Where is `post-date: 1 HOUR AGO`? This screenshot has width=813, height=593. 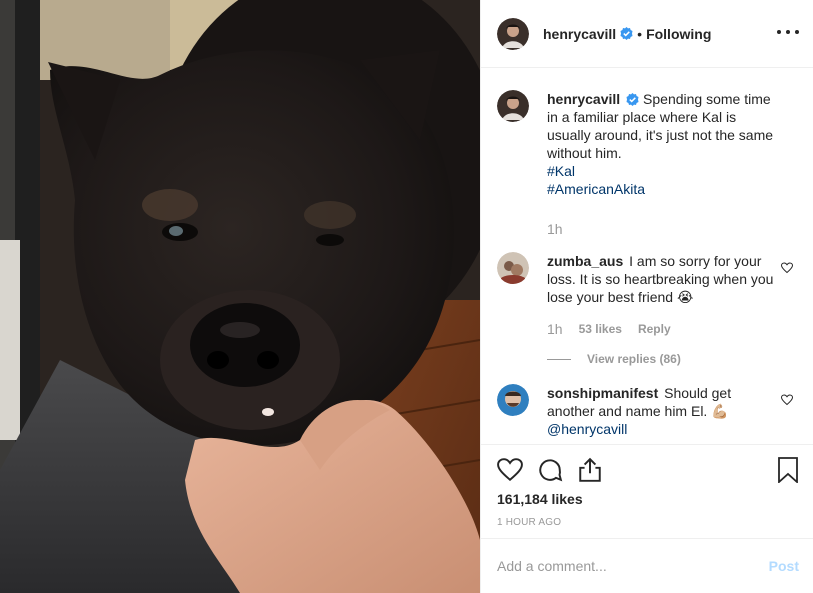 post-date: 1 HOUR AGO is located at coordinates (647, 522).